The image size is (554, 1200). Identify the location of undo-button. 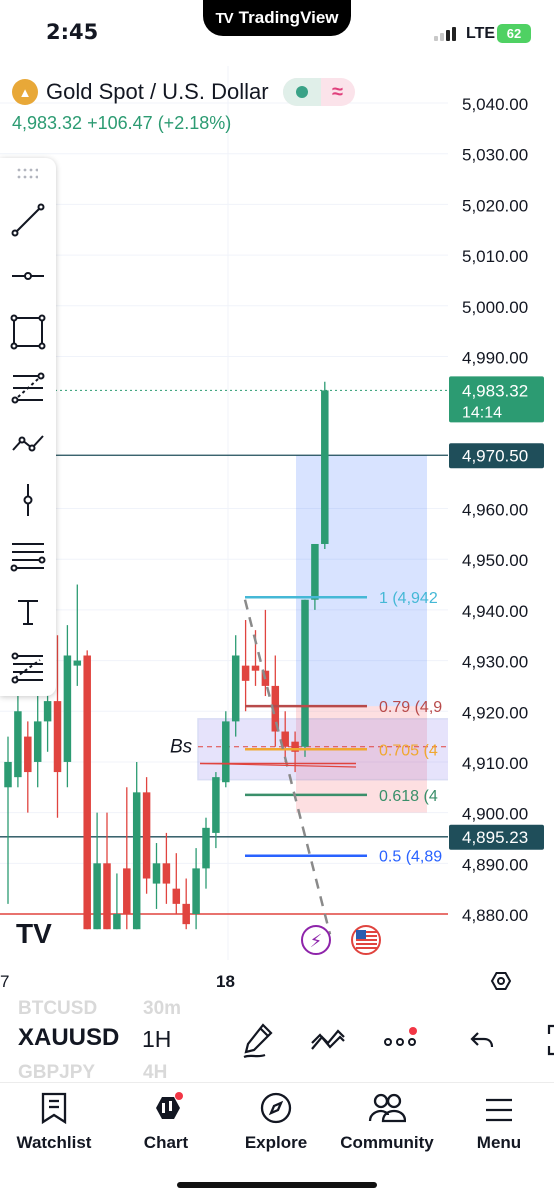
(482, 1040).